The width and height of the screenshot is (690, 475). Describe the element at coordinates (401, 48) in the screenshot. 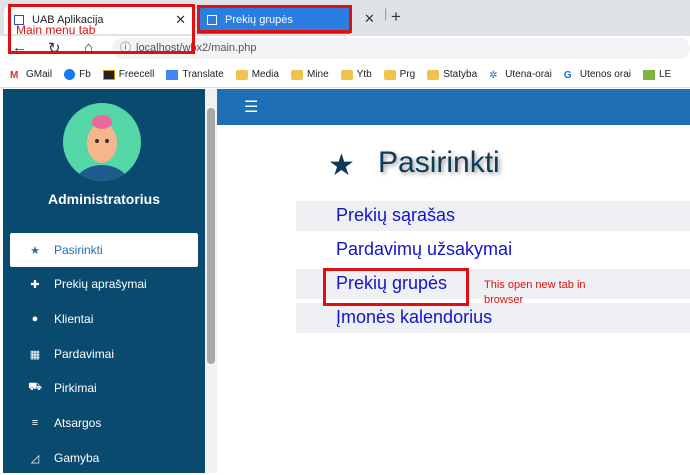

I see `url-field: ⓘ localhost/wbx2/main.php` at that location.